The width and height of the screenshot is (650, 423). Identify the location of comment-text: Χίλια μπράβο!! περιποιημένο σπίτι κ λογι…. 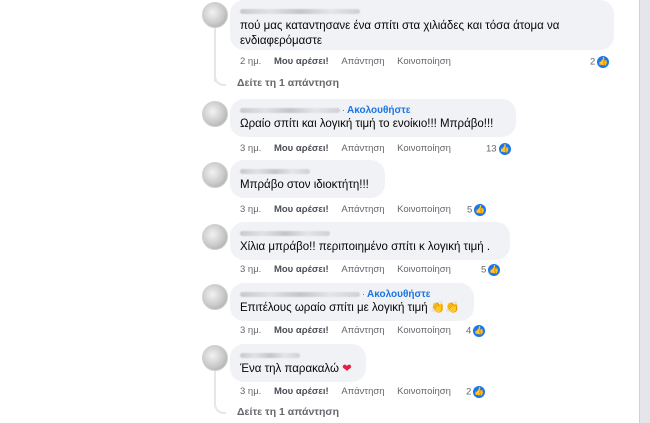
(365, 247).